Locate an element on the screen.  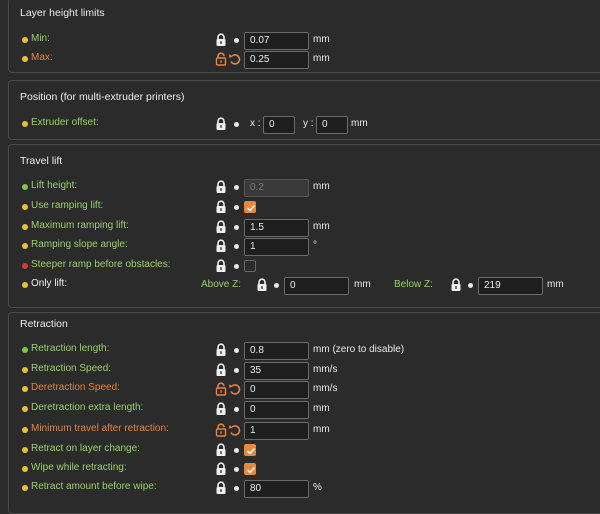
row-min-layer-height: Min: 0.07 mm is located at coordinates (300, 41).